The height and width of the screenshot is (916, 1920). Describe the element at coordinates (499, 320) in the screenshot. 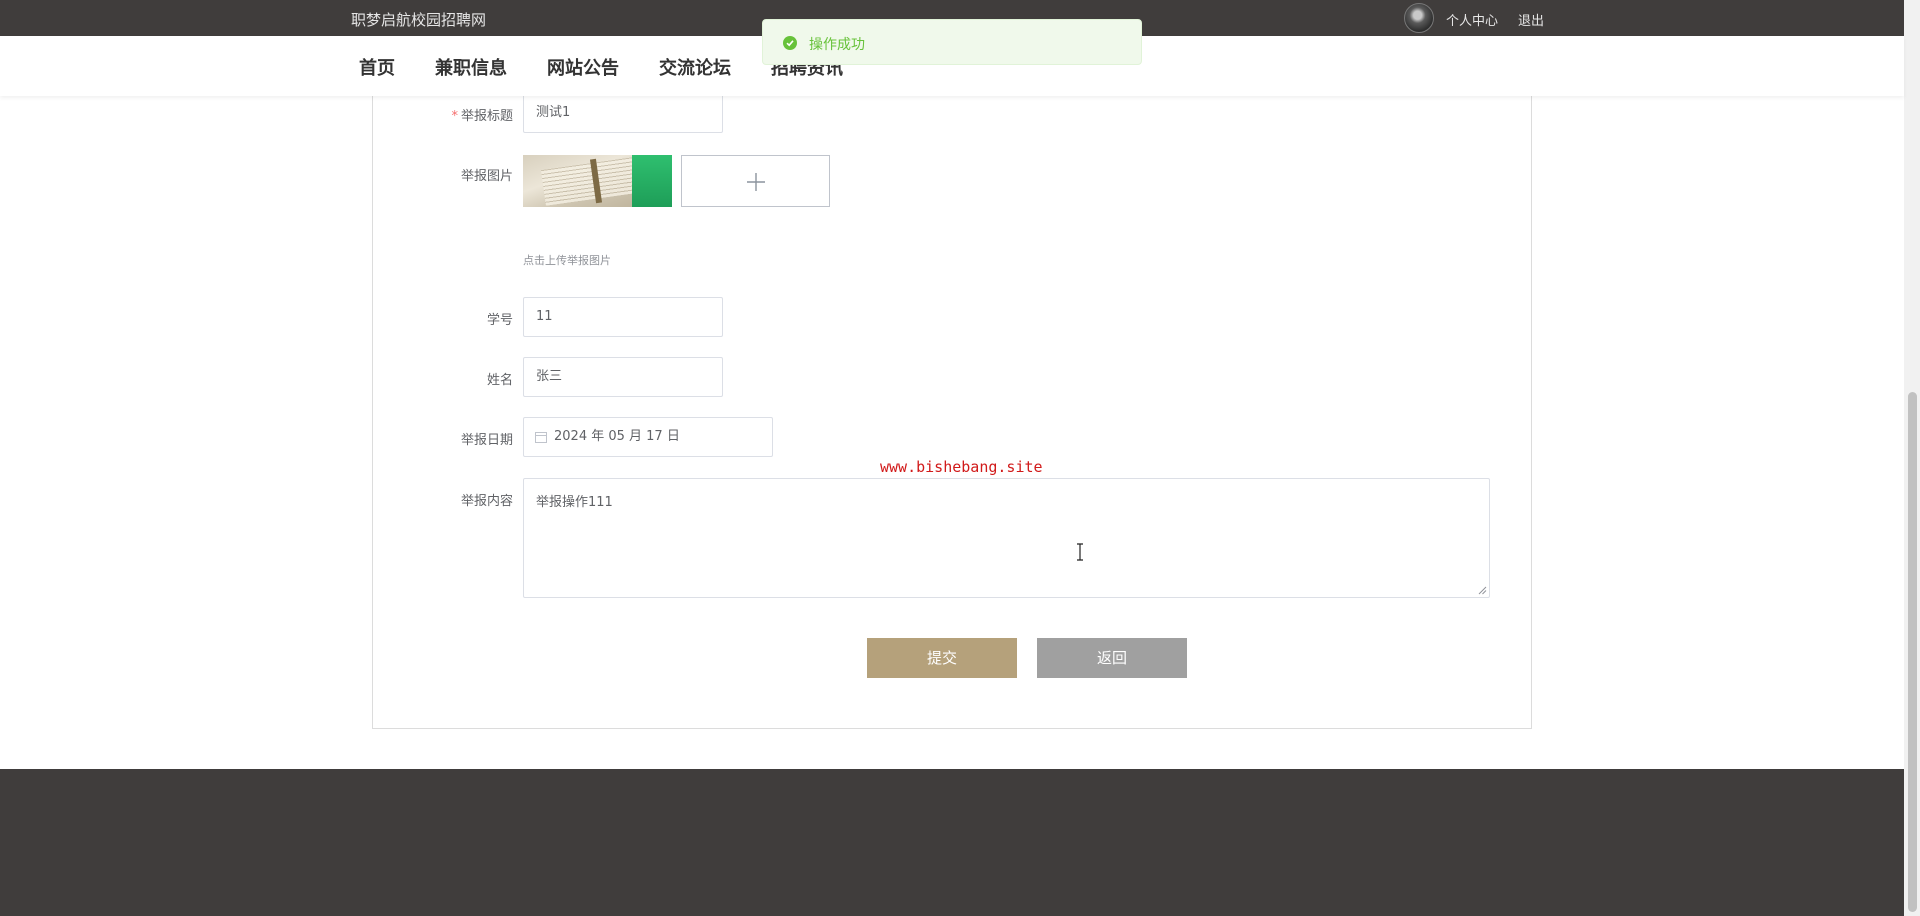

I see `student-id-label: 学号` at that location.